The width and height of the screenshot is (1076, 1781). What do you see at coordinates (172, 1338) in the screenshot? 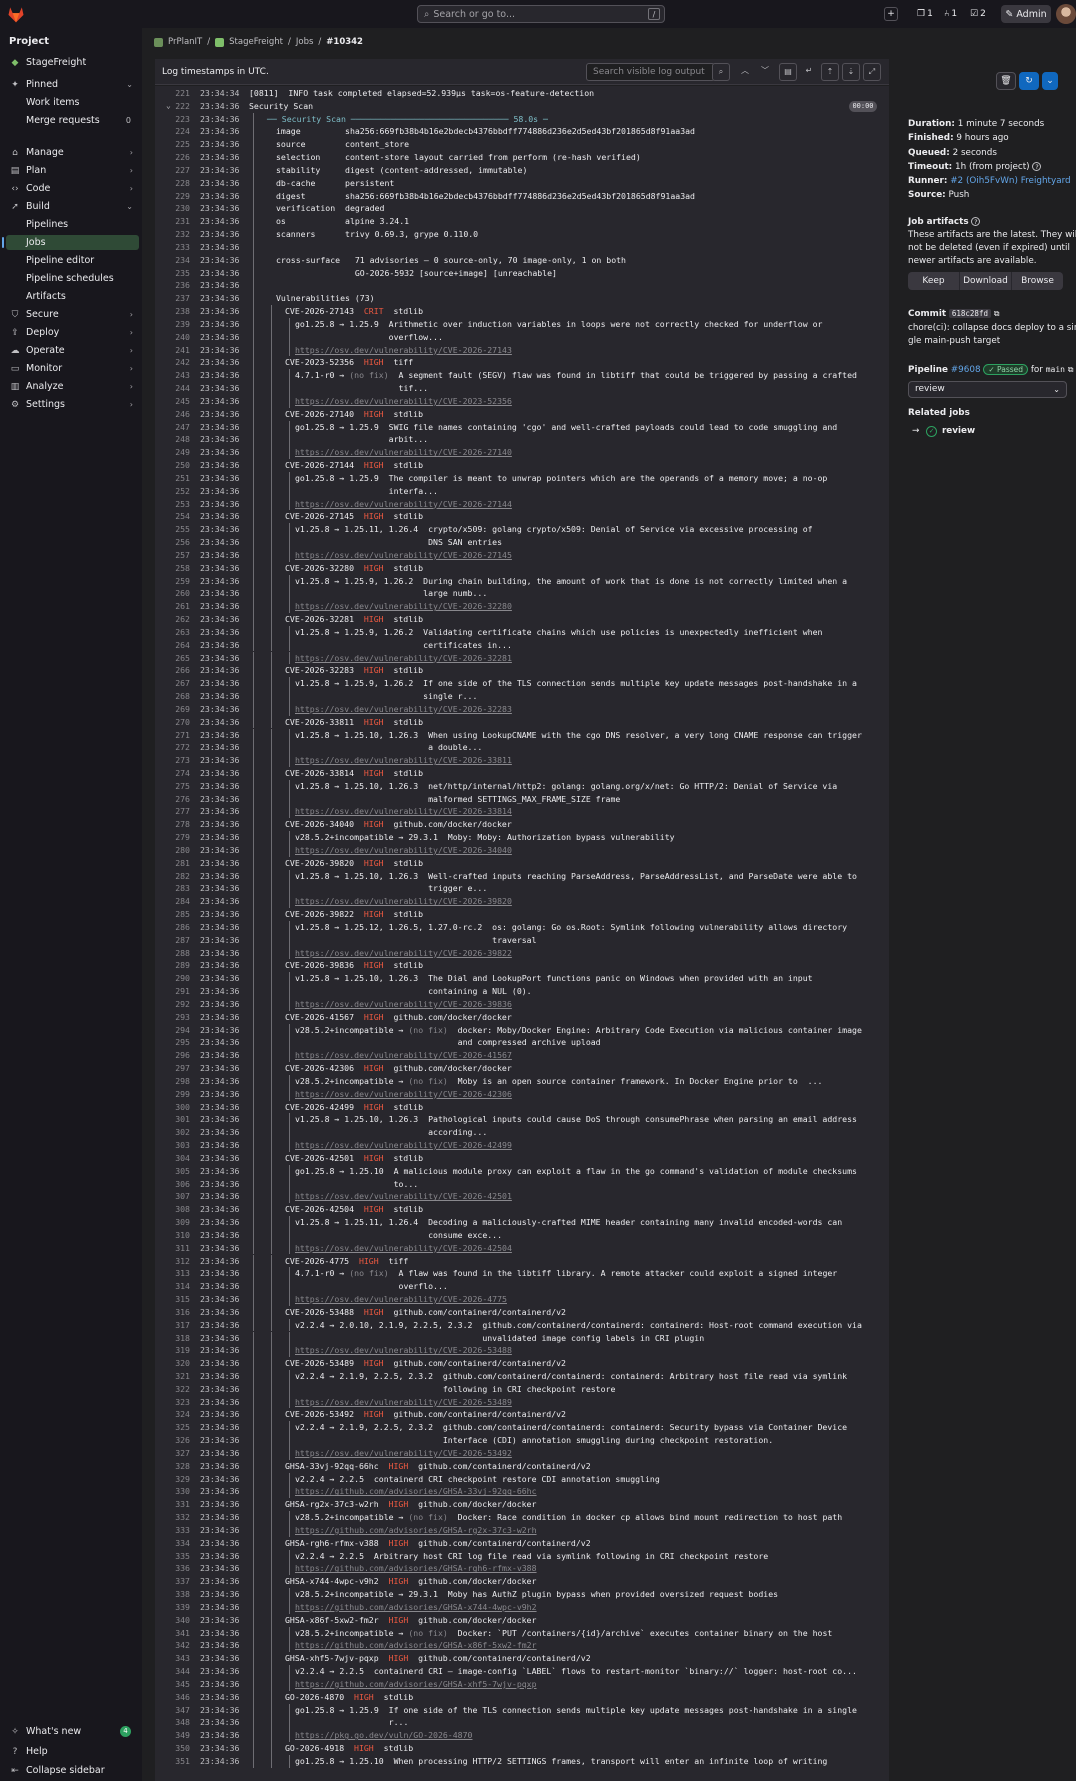
I see `line-number: 318` at bounding box center [172, 1338].